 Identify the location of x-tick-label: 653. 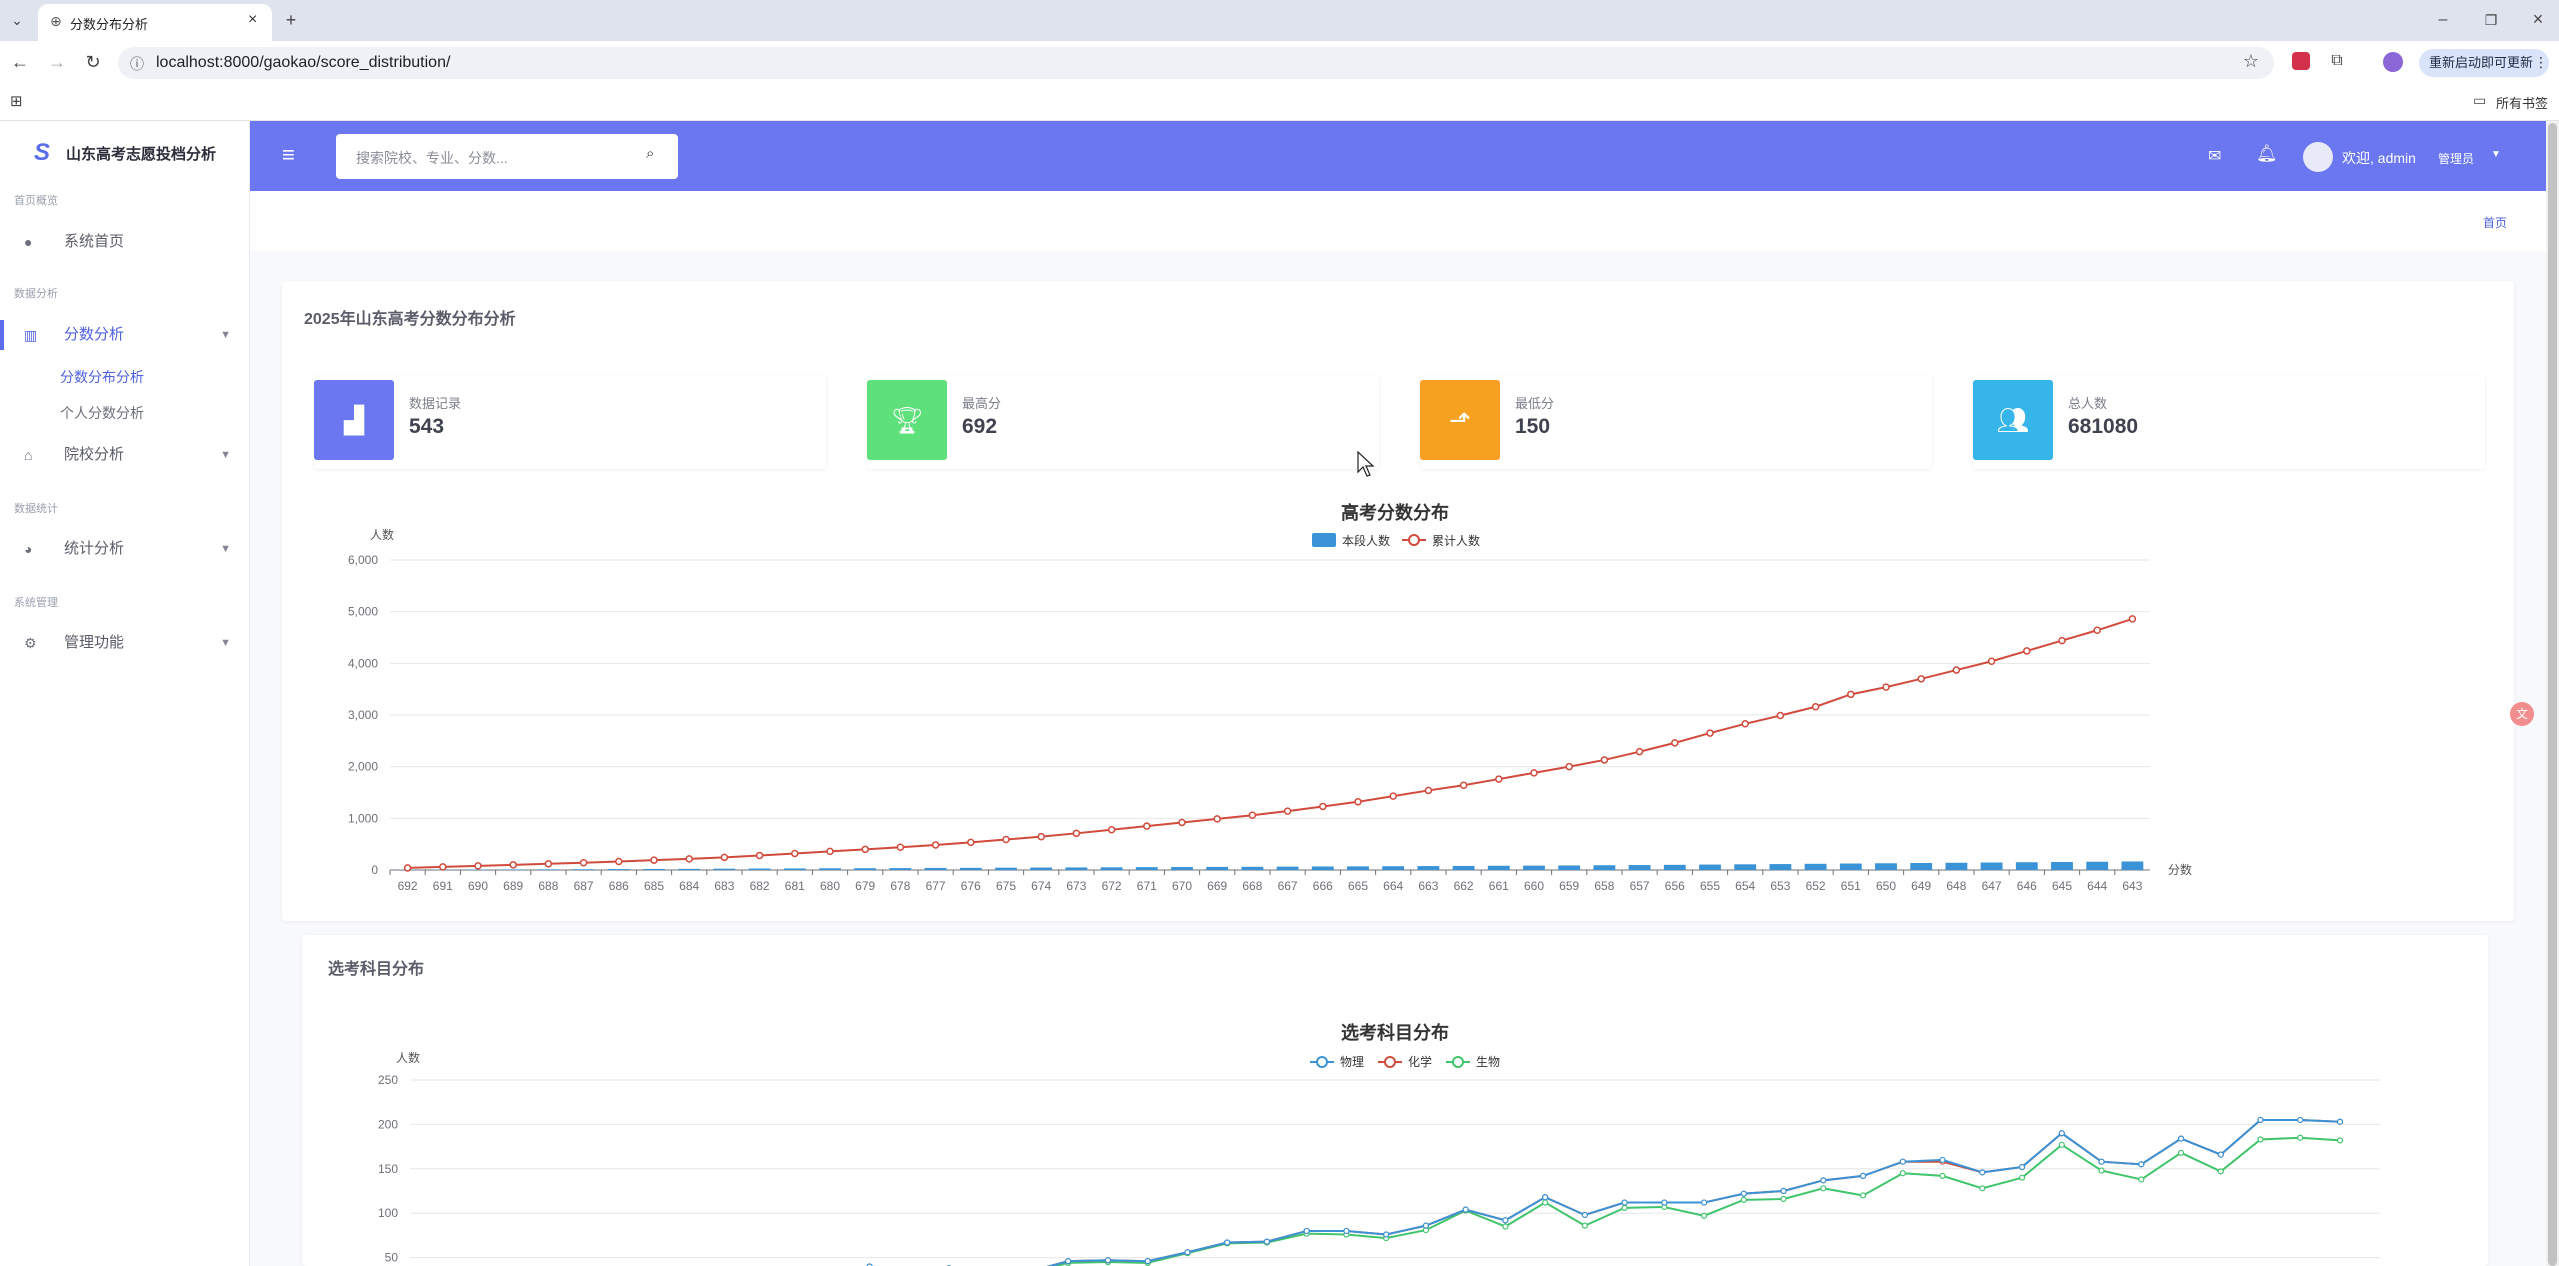
(1780, 886).